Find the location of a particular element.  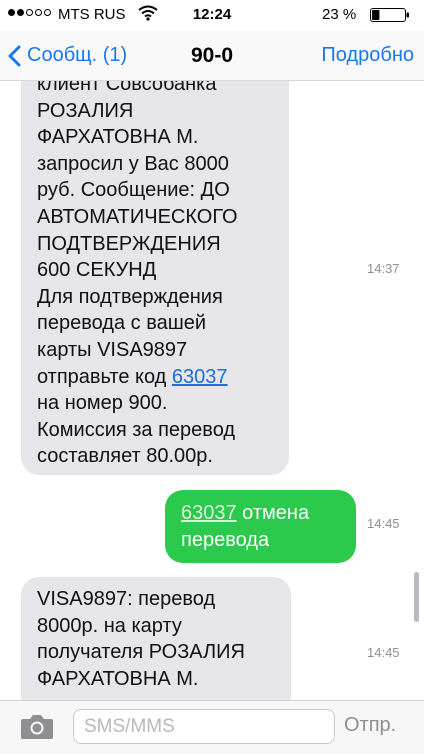

message-line-with-code: отправьте код 63037 is located at coordinates (155, 377).